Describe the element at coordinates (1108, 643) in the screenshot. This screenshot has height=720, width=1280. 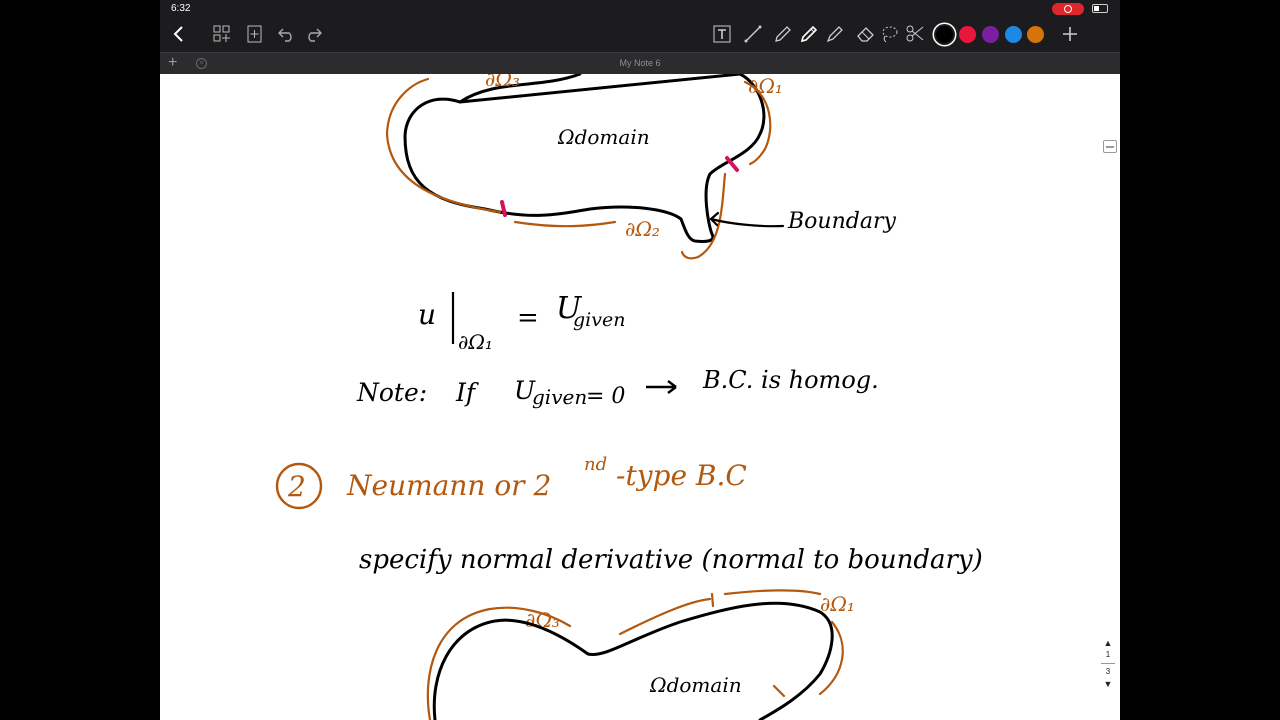
I see `page-up-icon: ▲` at that location.